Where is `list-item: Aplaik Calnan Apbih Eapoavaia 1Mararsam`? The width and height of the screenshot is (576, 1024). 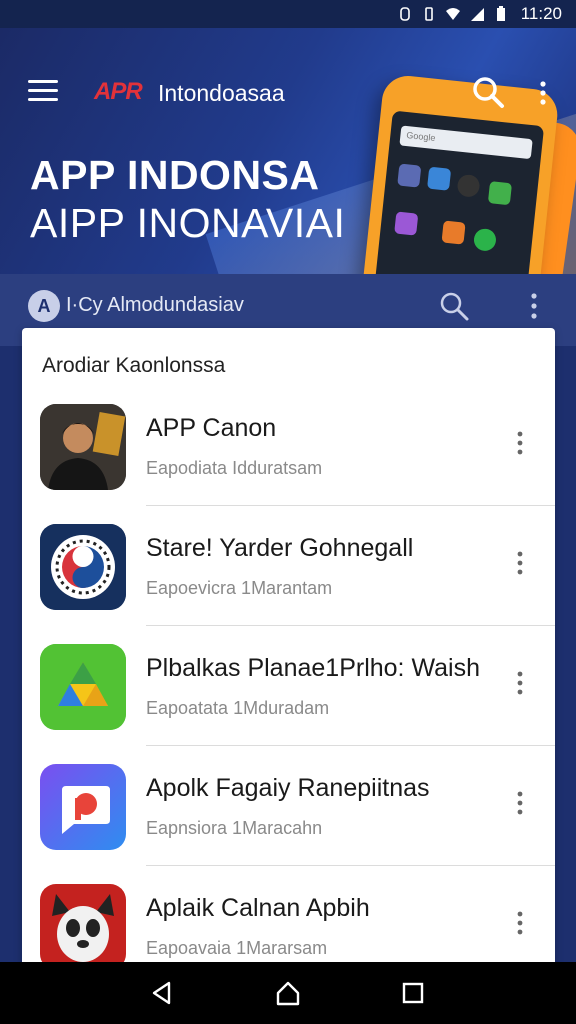 list-item: Aplaik Calnan Apbih Eapoavaia 1Mararsam is located at coordinates (288, 917).